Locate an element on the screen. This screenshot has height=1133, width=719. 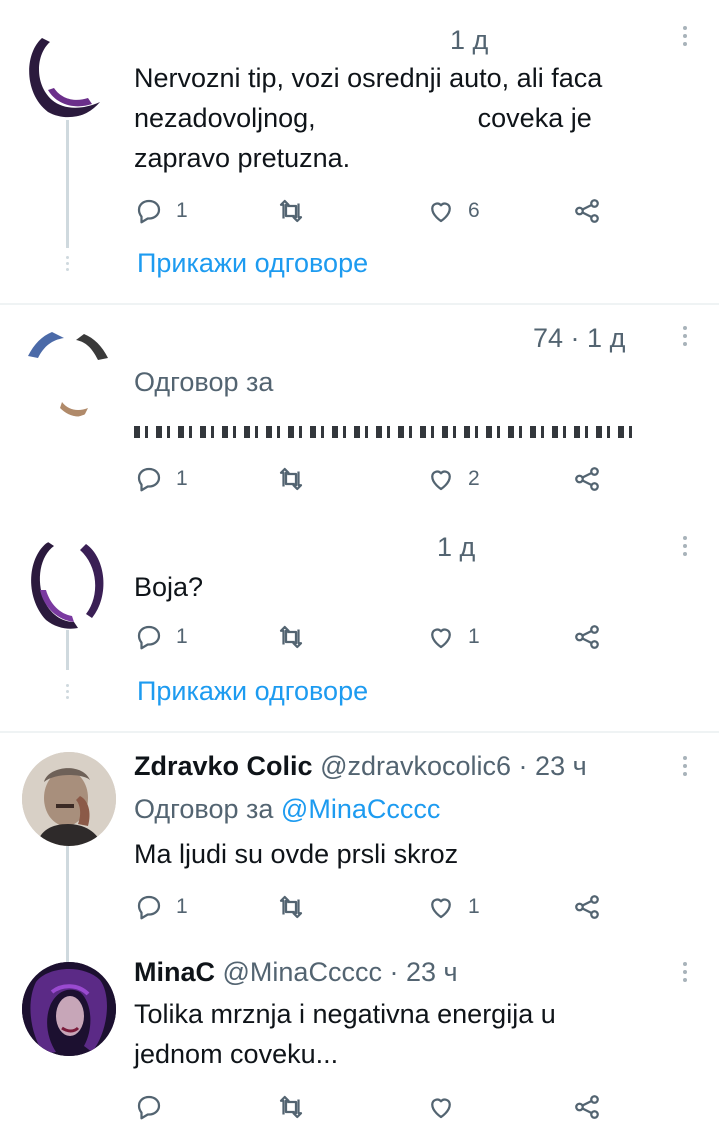
tweet-meta: Zdravko Colic @zdravkocolic6 · 23 ч is located at coordinates (360, 766).